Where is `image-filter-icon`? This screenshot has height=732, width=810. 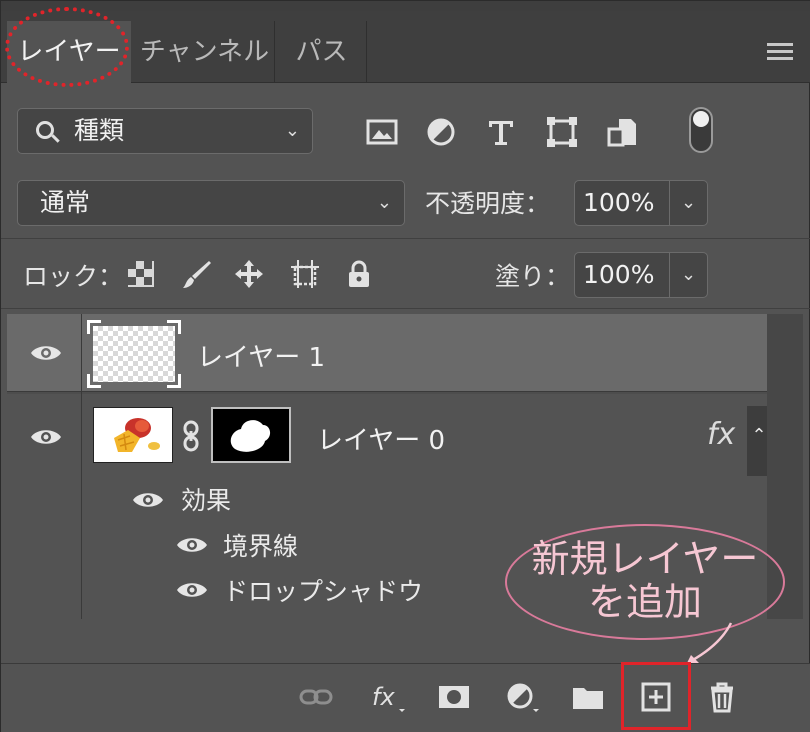
image-filter-icon is located at coordinates (382, 132).